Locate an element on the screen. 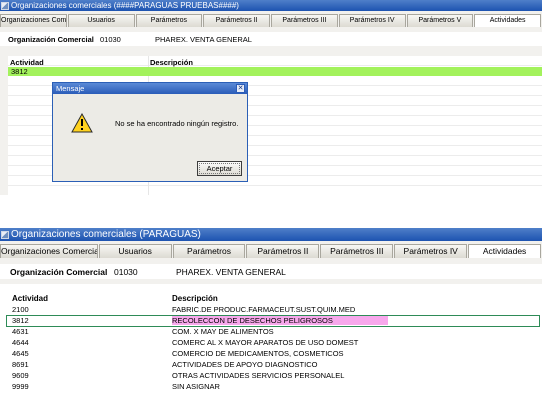 The height and width of the screenshot is (400, 542). tab-parametros-v: Parámetros V is located at coordinates (440, 20).